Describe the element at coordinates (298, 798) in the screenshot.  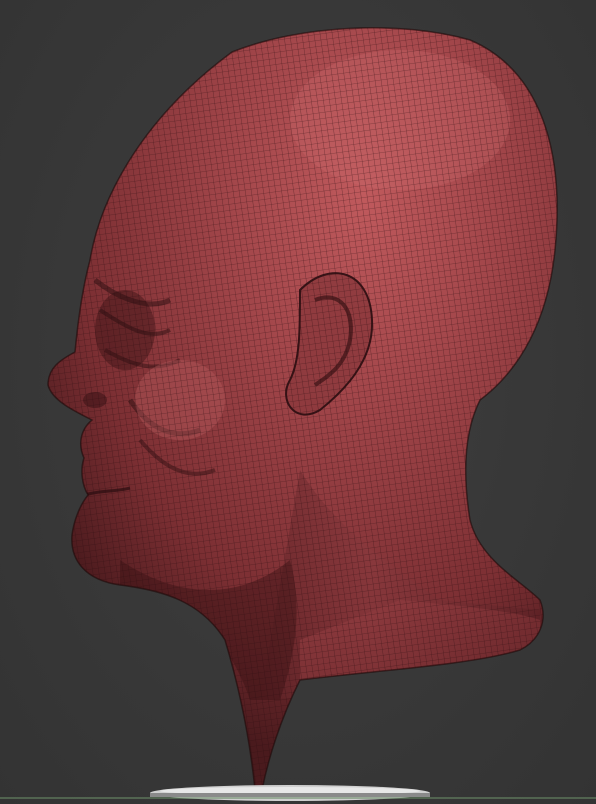
I see `viewport-bottom-edge` at that location.